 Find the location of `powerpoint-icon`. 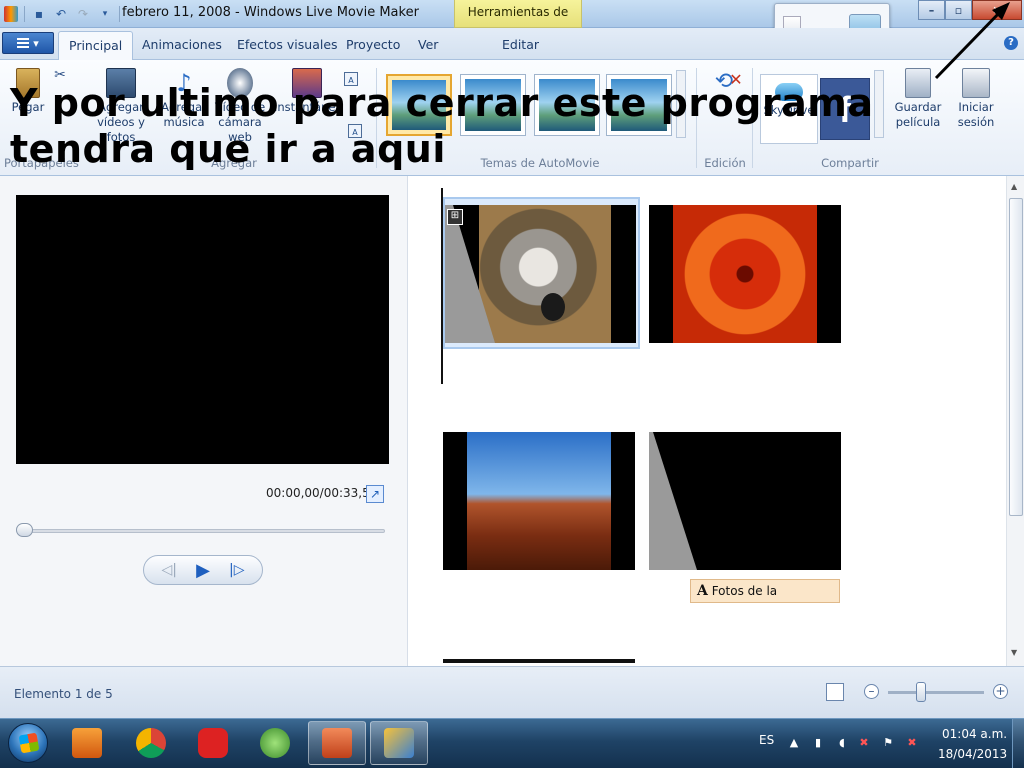

powerpoint-icon is located at coordinates (337, 743).